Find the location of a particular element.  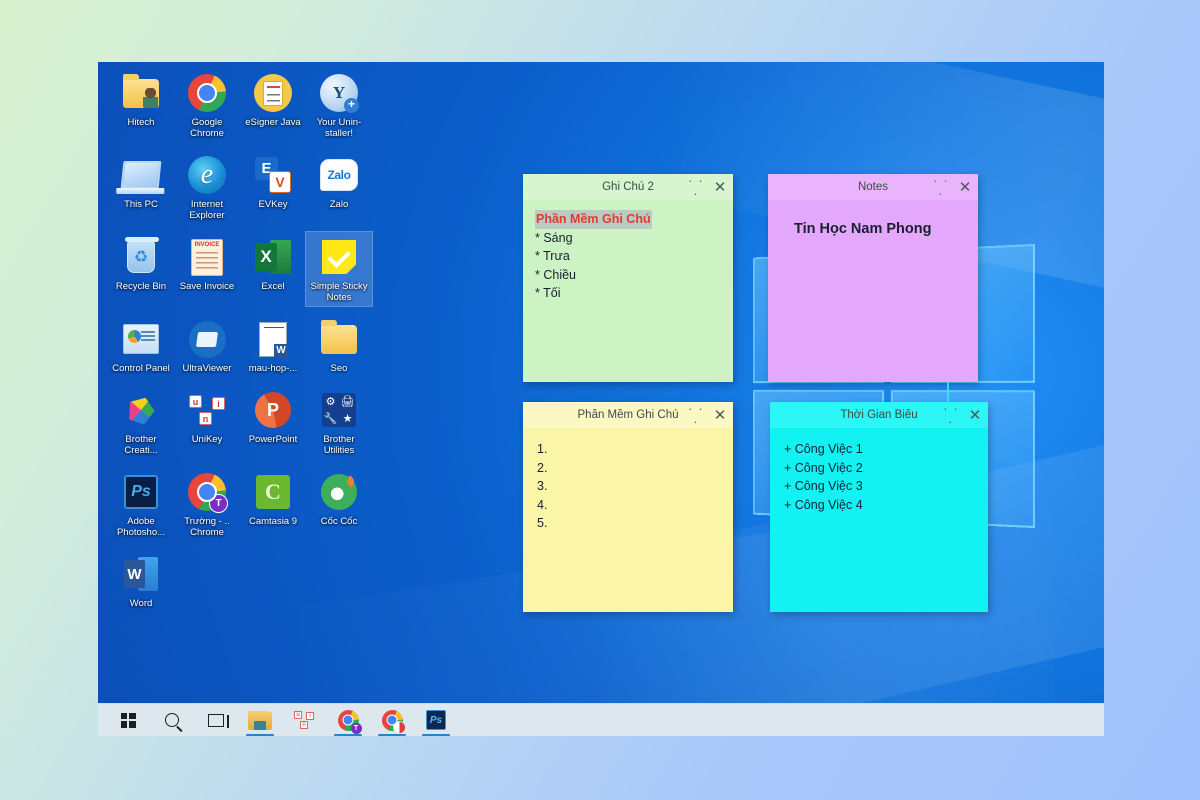

desktop-icon-brother-utilities: ⚙ 🖨 🔧 ★ Brother Utilities is located at coordinates (339, 422).